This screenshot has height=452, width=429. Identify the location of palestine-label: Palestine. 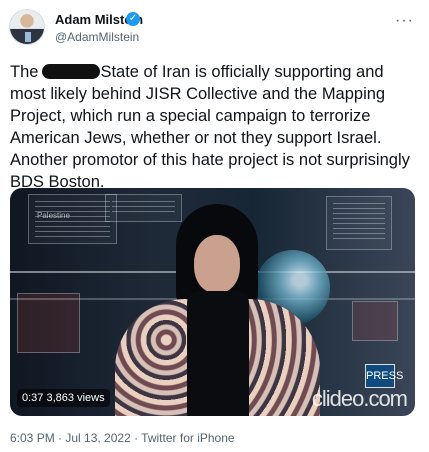
(53, 215).